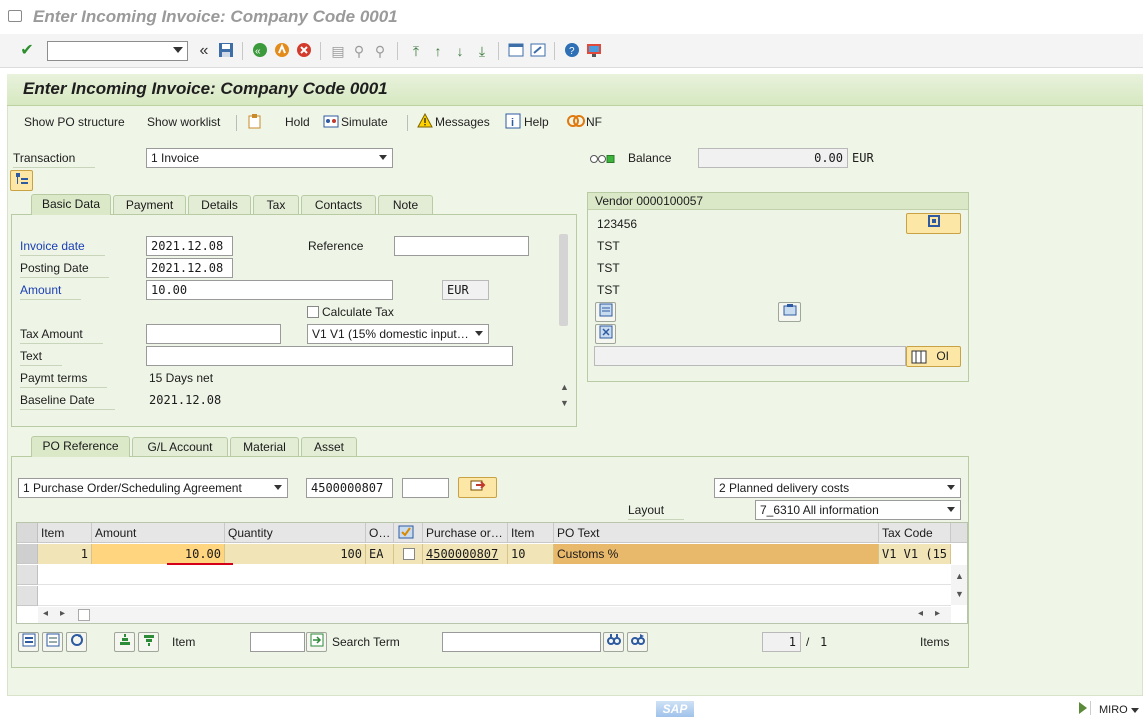 The height and width of the screenshot is (719, 1143). What do you see at coordinates (149, 205) in the screenshot?
I see `tab-payment: Payment` at bounding box center [149, 205].